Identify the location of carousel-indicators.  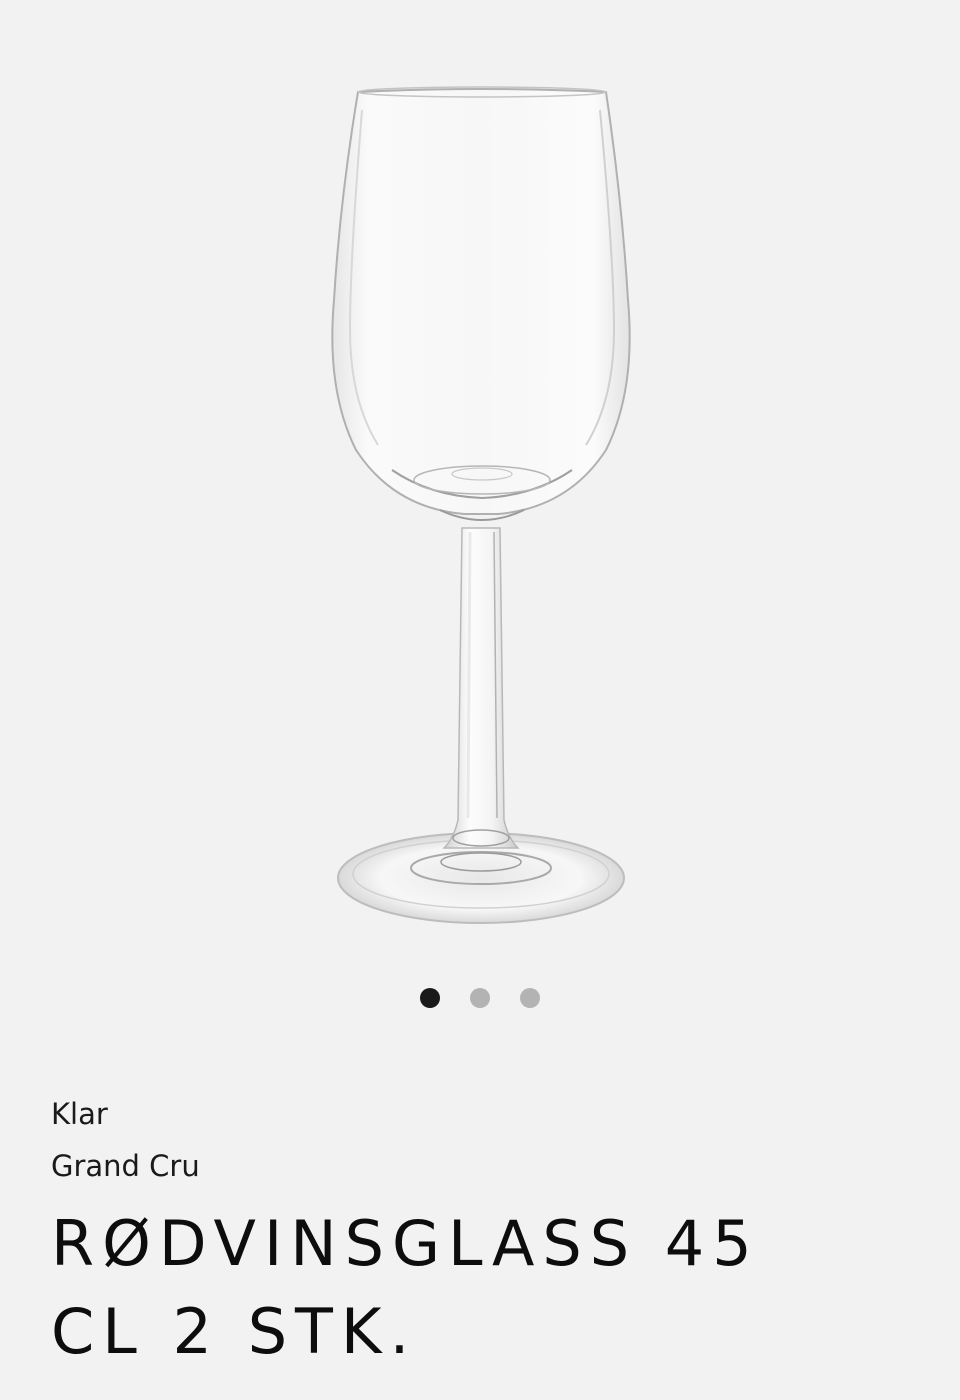
(480, 999).